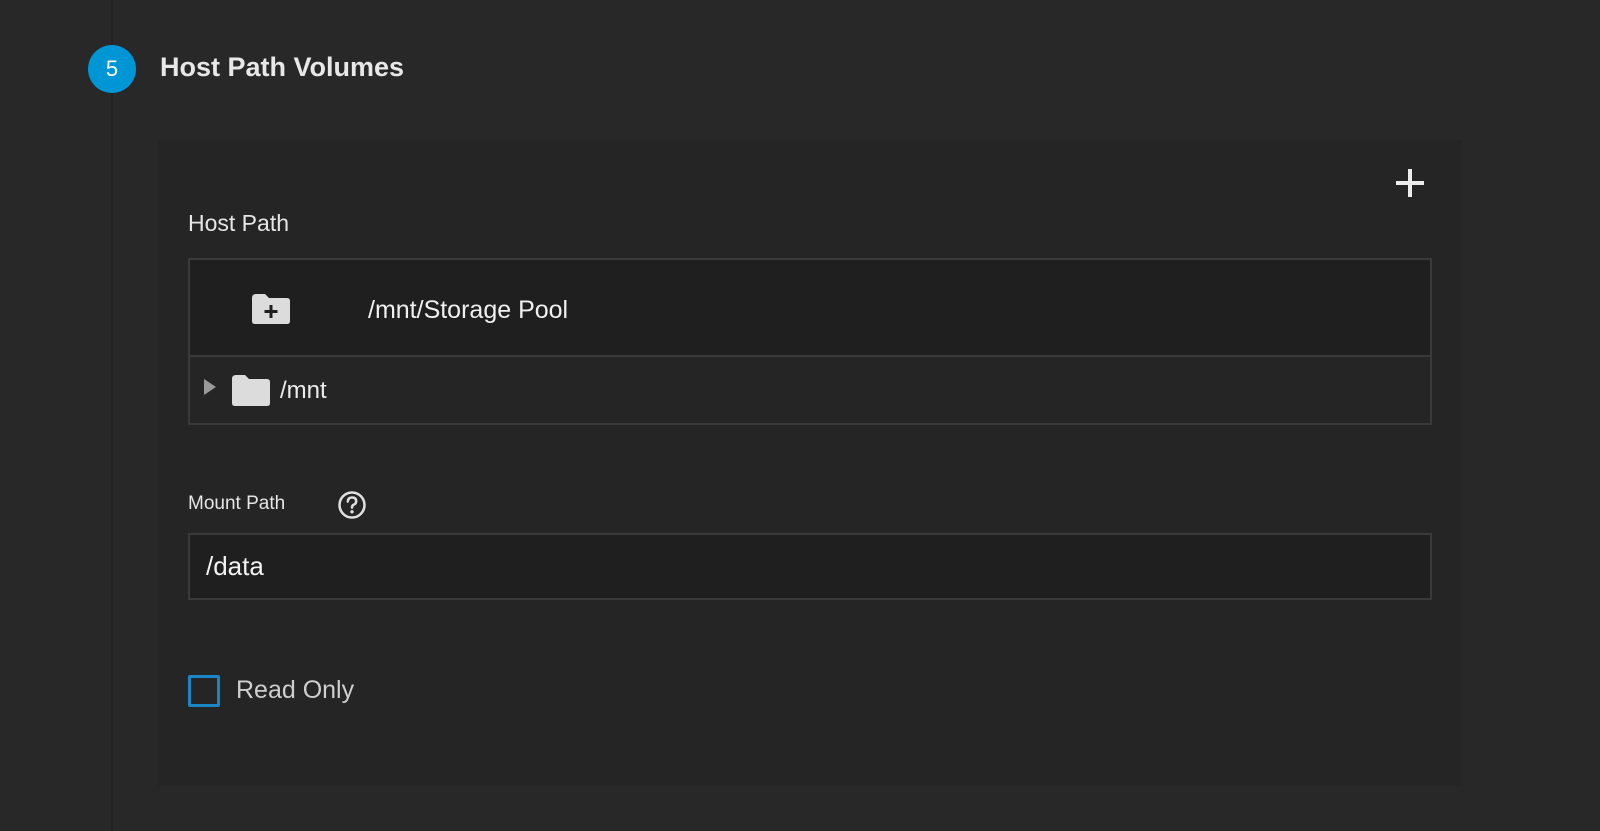  Describe the element at coordinates (237, 503) in the screenshot. I see `mount-path-label: Mount Path` at that location.